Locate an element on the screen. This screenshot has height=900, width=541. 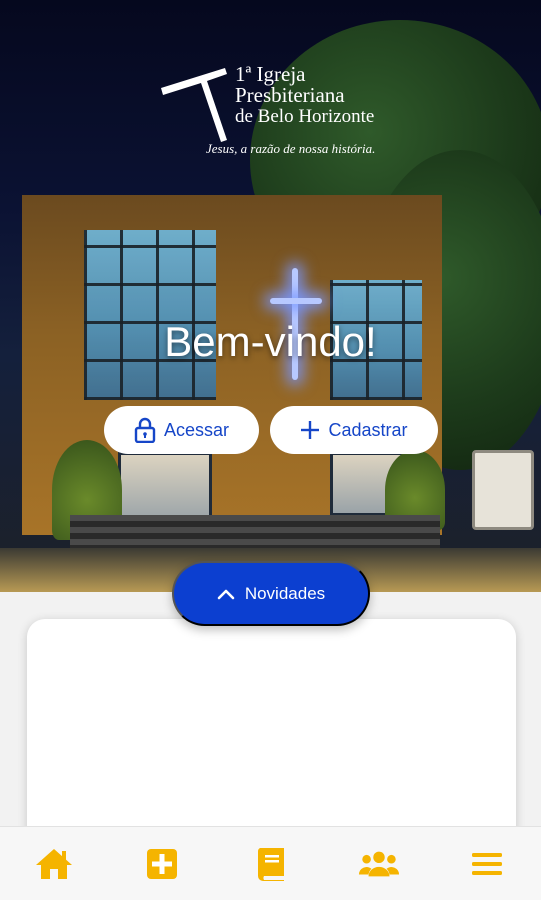
register-button-label: Cadastrar is located at coordinates (368, 429).